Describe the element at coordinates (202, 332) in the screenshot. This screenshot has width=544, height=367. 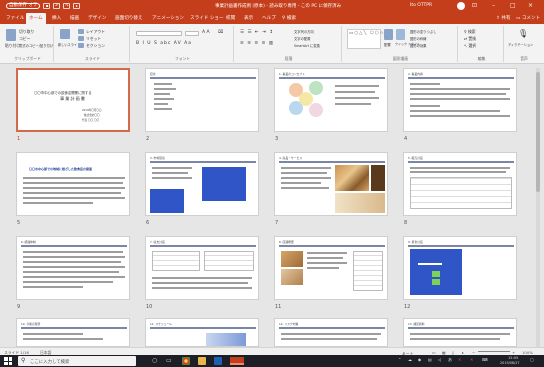
I see `slide-thumbnail-14: 11. スケジュール` at that location.